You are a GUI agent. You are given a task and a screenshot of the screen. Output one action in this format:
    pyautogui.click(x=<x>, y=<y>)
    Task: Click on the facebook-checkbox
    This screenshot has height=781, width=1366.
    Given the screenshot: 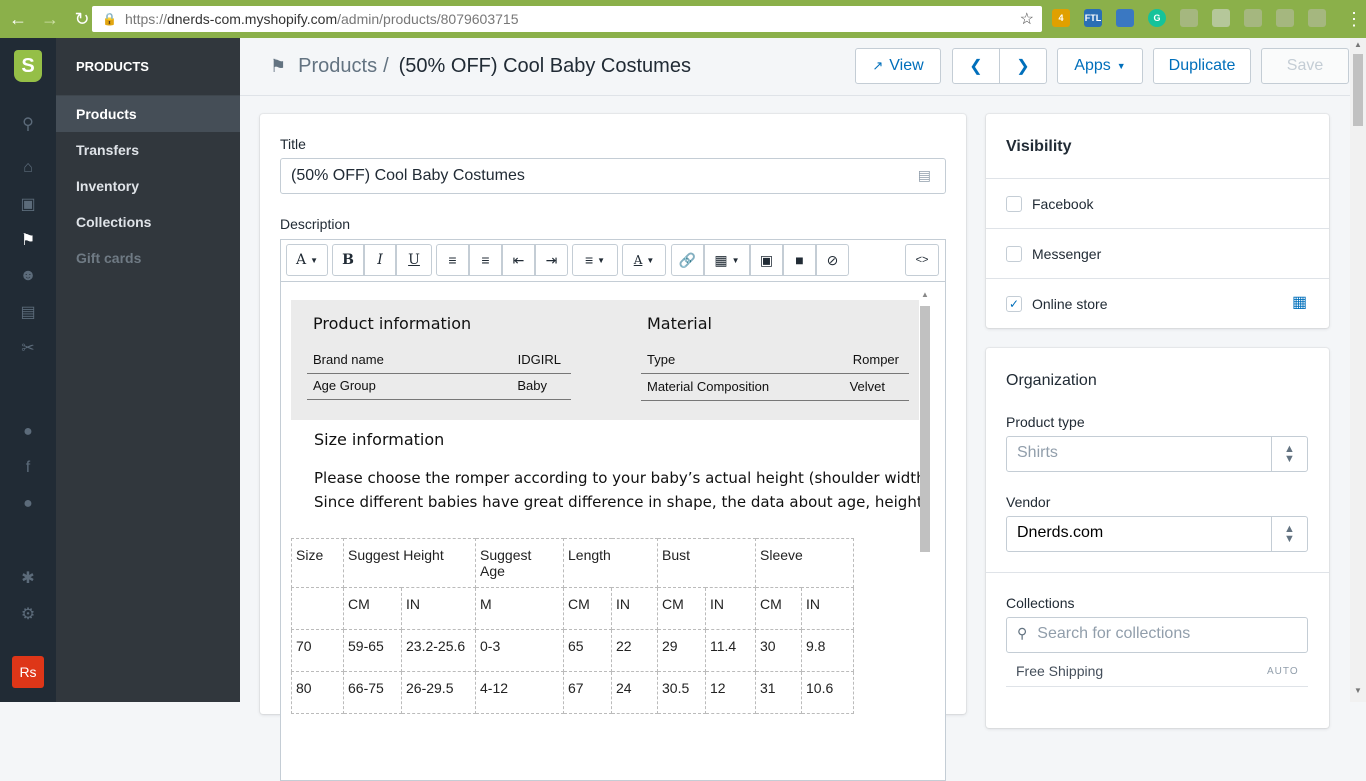 What is the action you would take?
    pyautogui.click(x=1014, y=204)
    